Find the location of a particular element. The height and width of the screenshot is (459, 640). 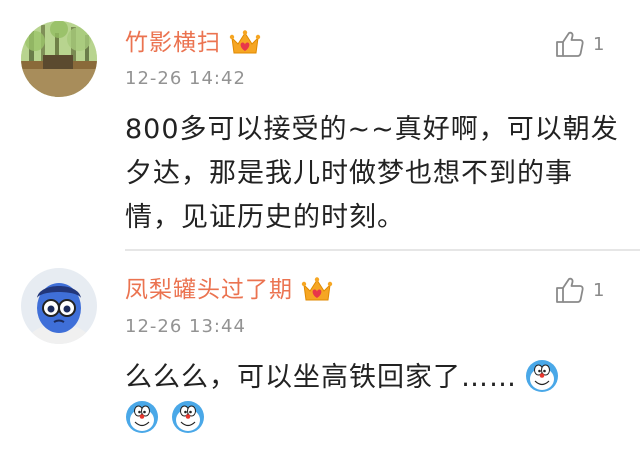

emoji-row is located at coordinates (165, 417).